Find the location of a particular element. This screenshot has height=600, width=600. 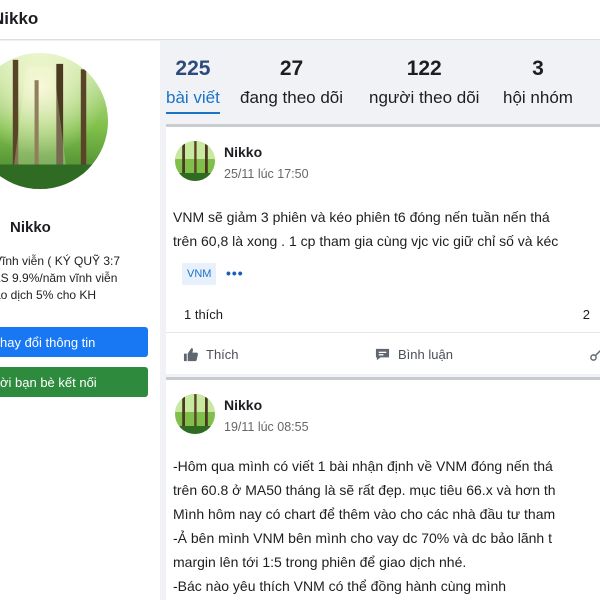

comment-label: Bình luận is located at coordinates (425, 354).